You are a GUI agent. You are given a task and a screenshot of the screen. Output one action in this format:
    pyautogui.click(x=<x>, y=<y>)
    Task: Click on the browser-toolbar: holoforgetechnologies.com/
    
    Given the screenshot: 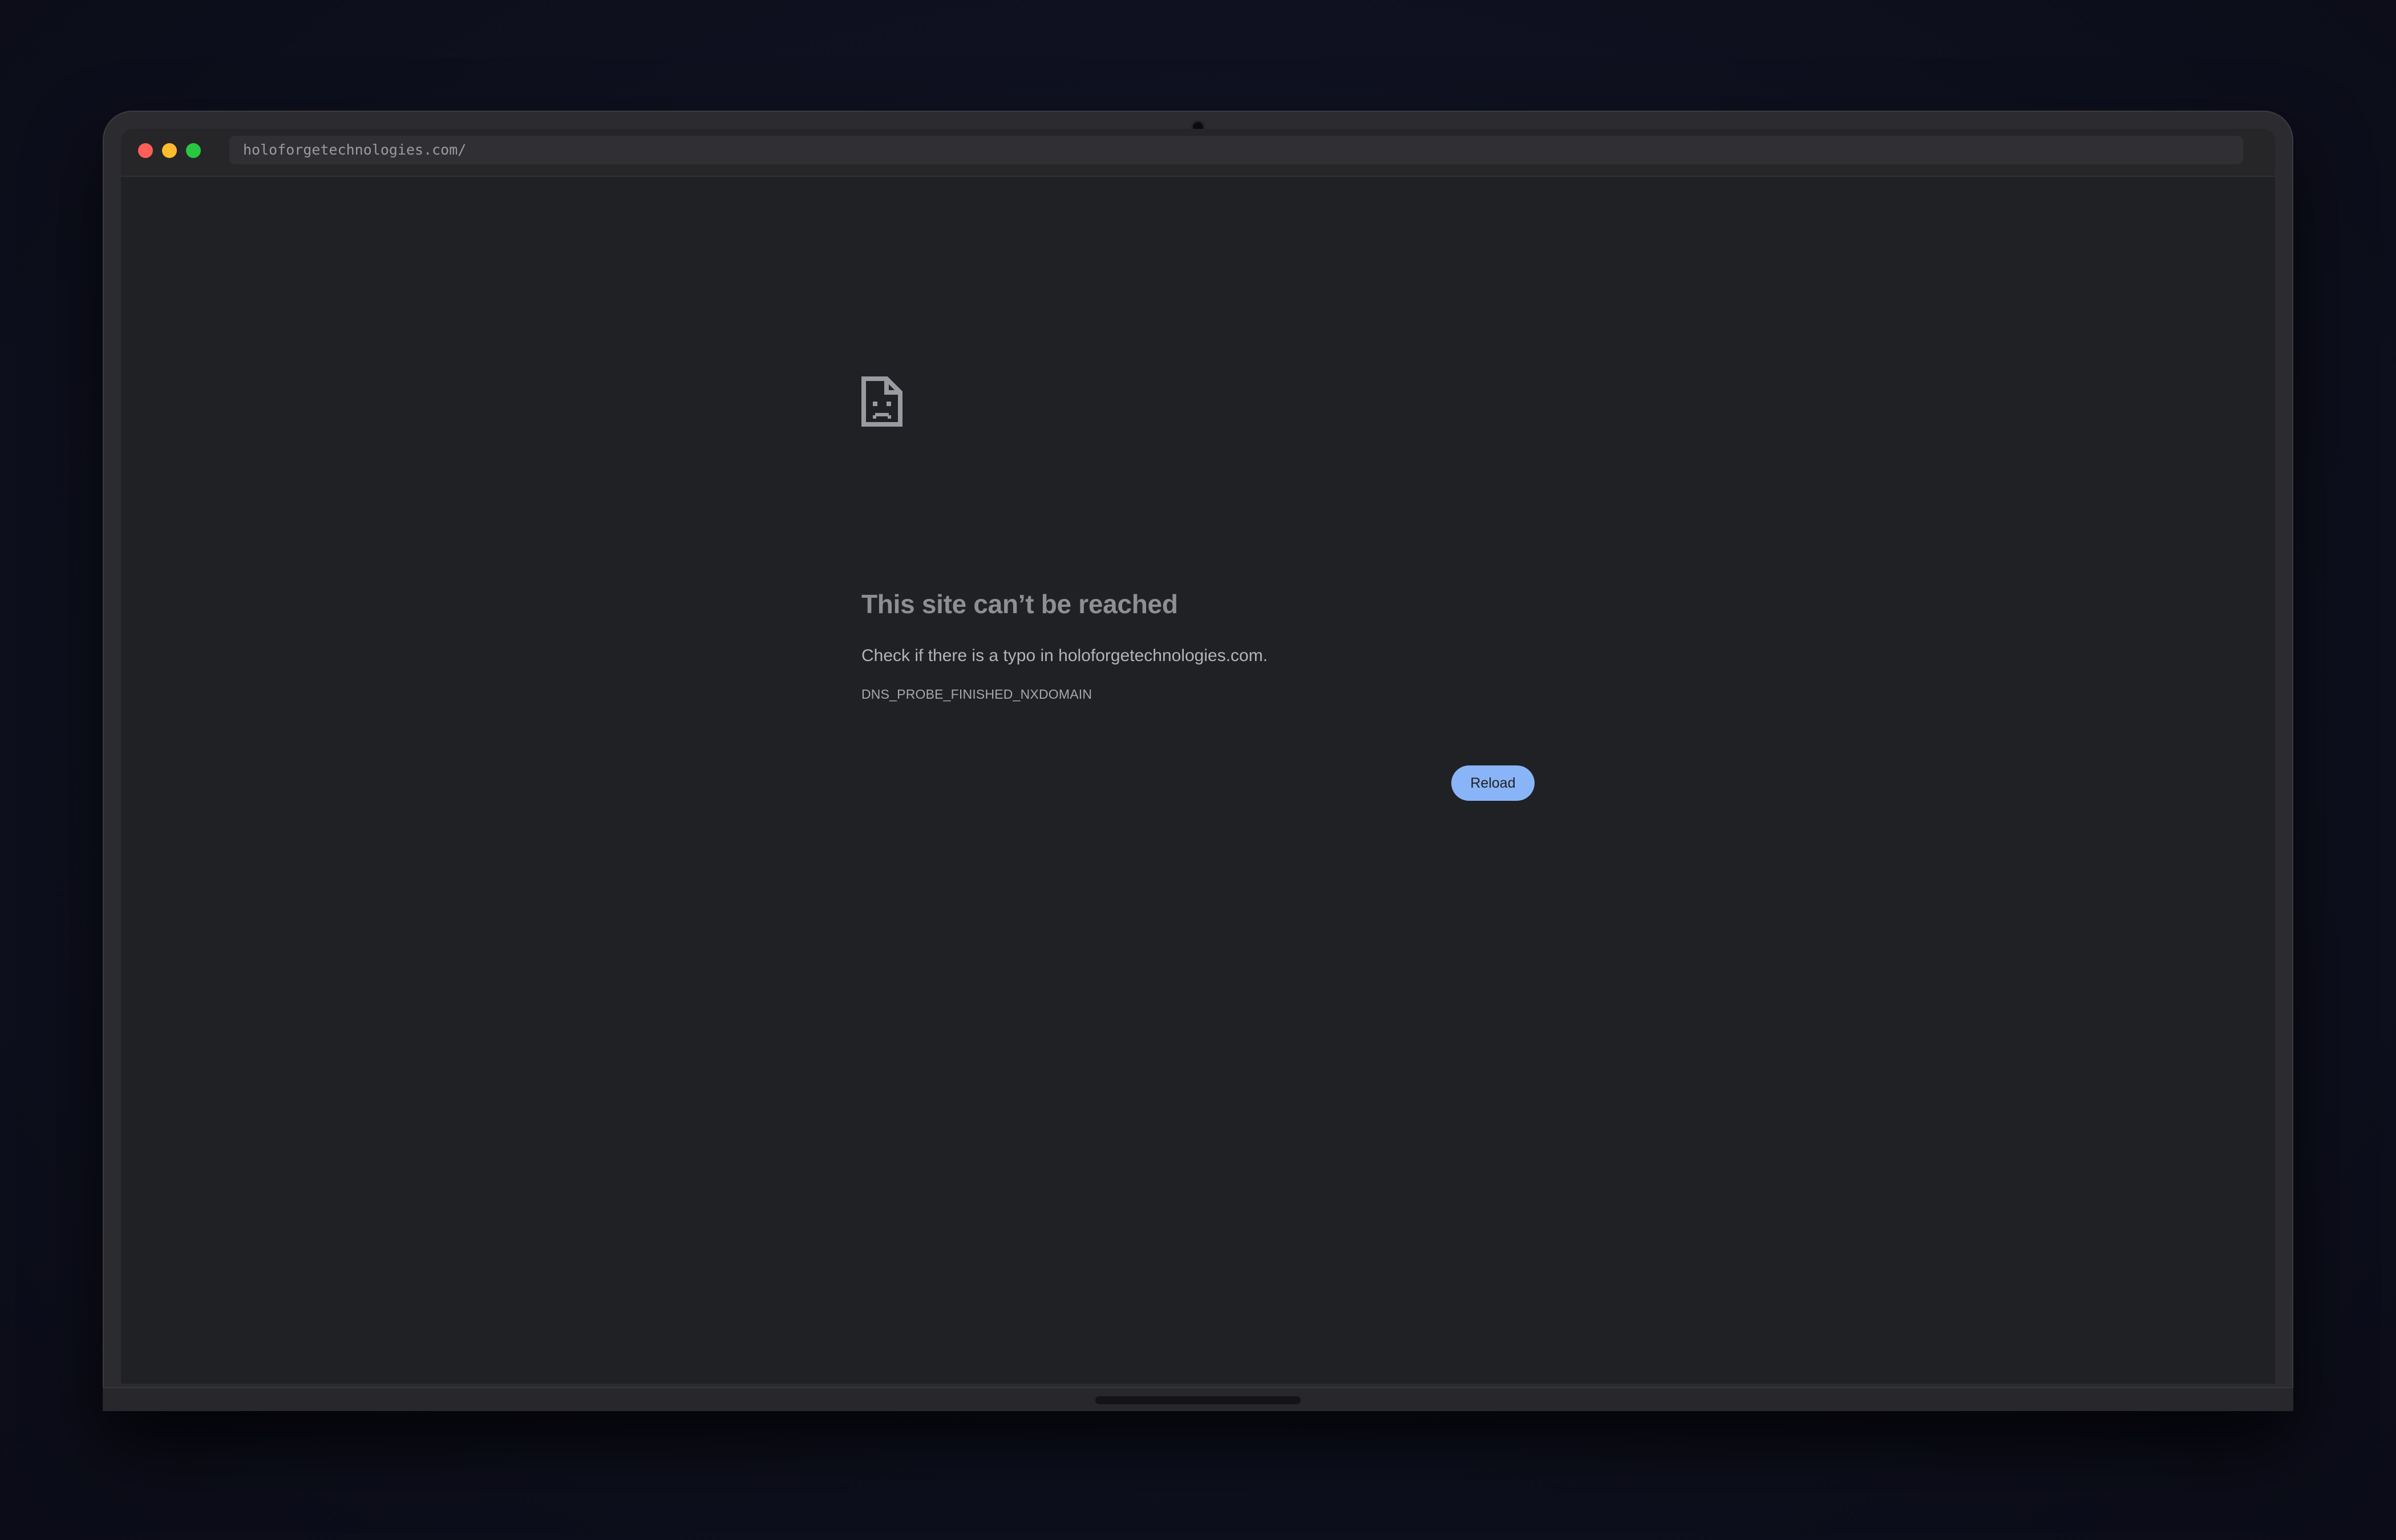 What is the action you would take?
    pyautogui.click(x=1198, y=153)
    